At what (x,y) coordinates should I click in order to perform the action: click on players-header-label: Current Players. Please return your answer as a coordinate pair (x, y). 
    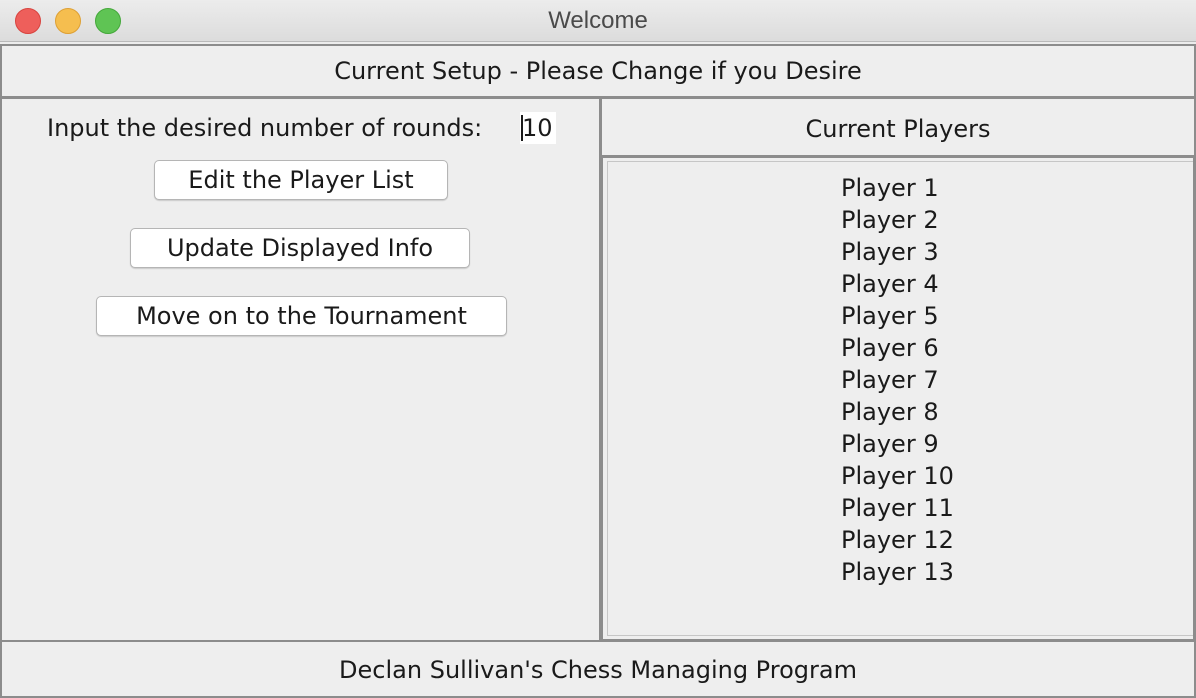
    Looking at the image, I should click on (898, 129).